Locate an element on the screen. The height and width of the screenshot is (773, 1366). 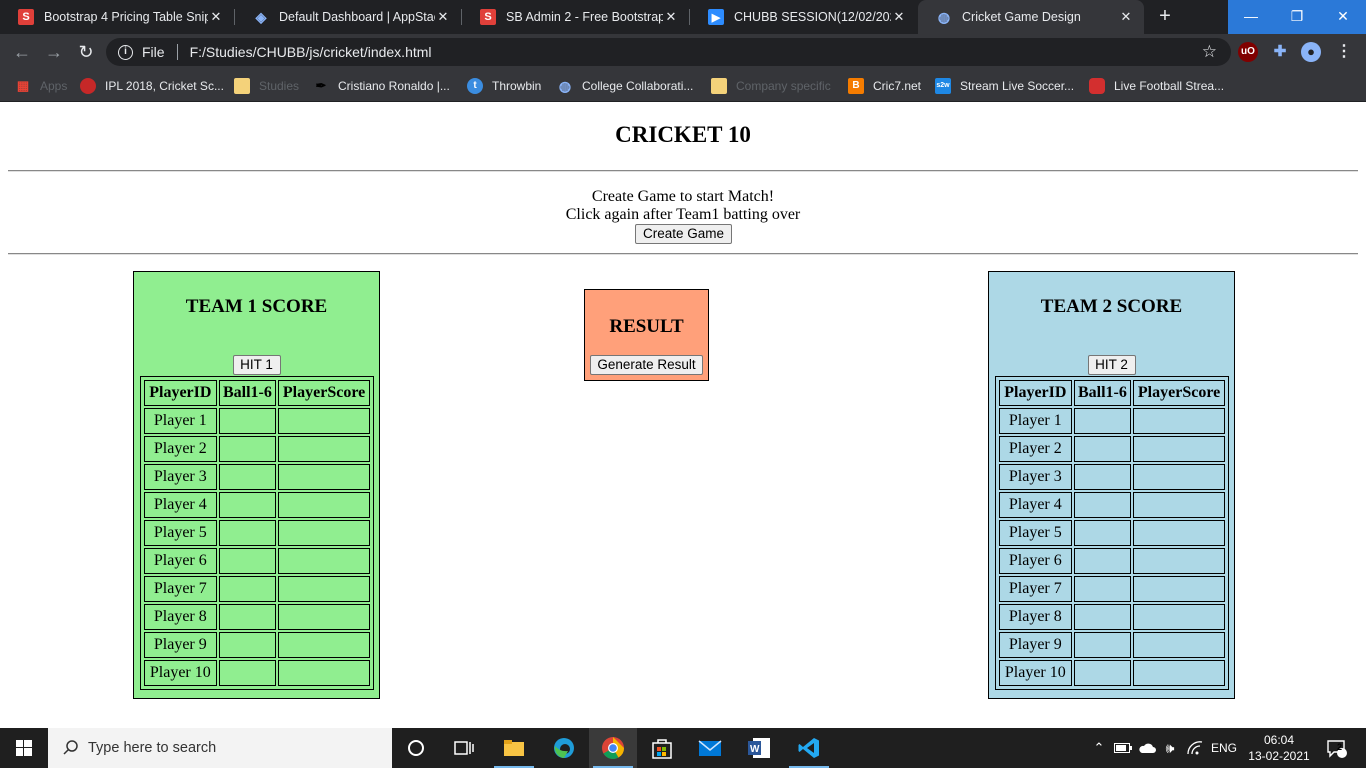
battery-icon is located at coordinates (1123, 748).